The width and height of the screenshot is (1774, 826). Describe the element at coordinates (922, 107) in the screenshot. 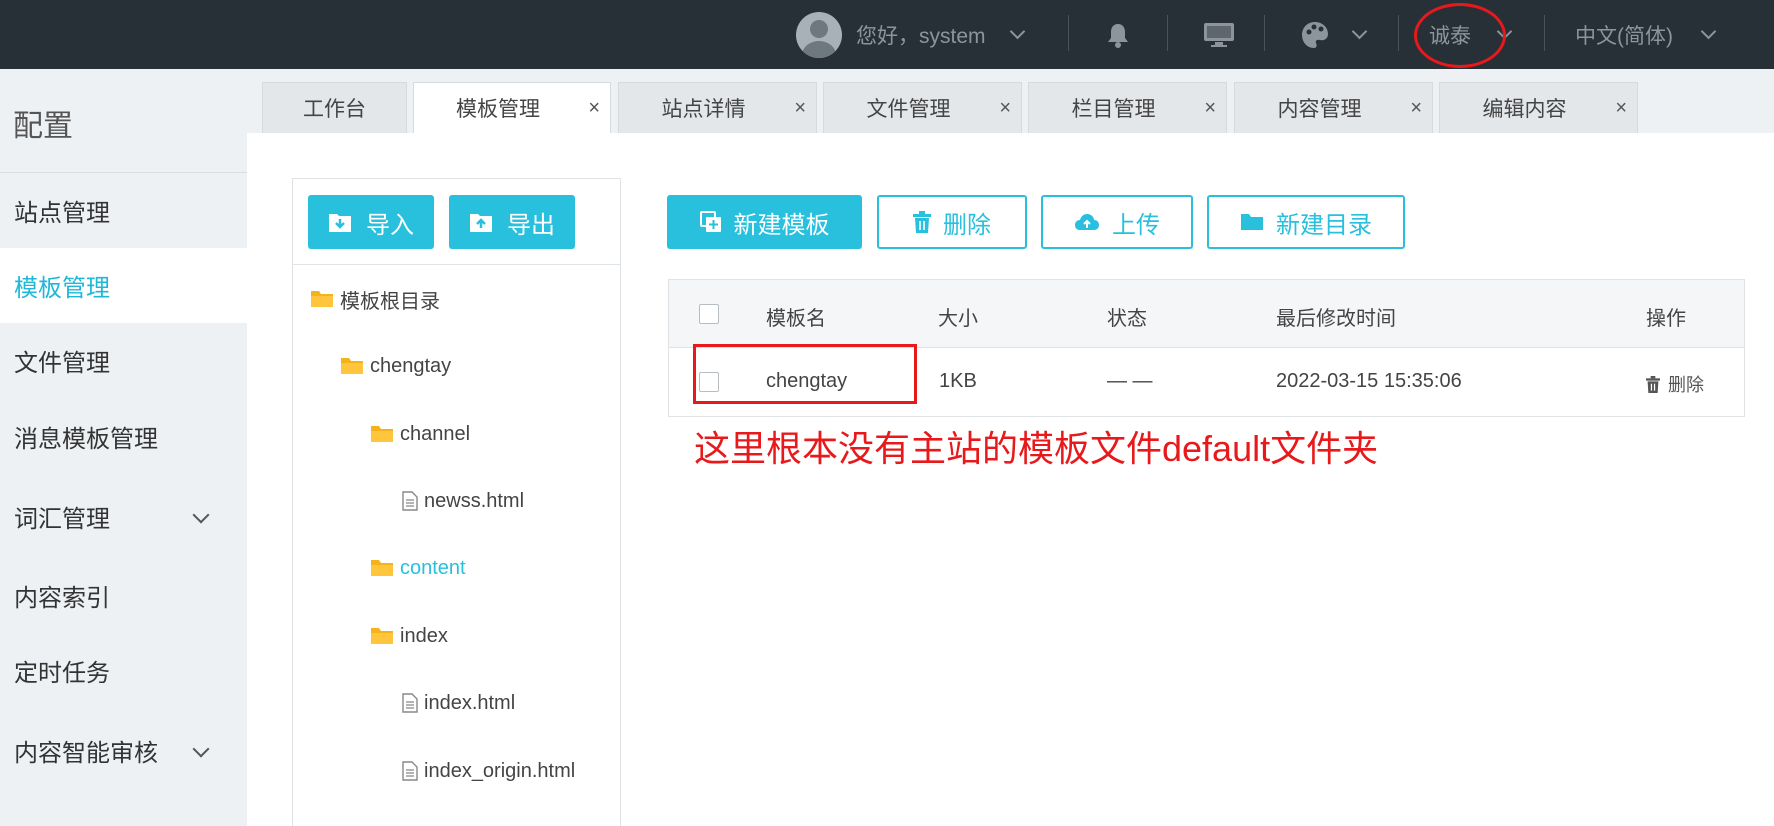

I see `tab-file-management: 文件管理 ×` at that location.